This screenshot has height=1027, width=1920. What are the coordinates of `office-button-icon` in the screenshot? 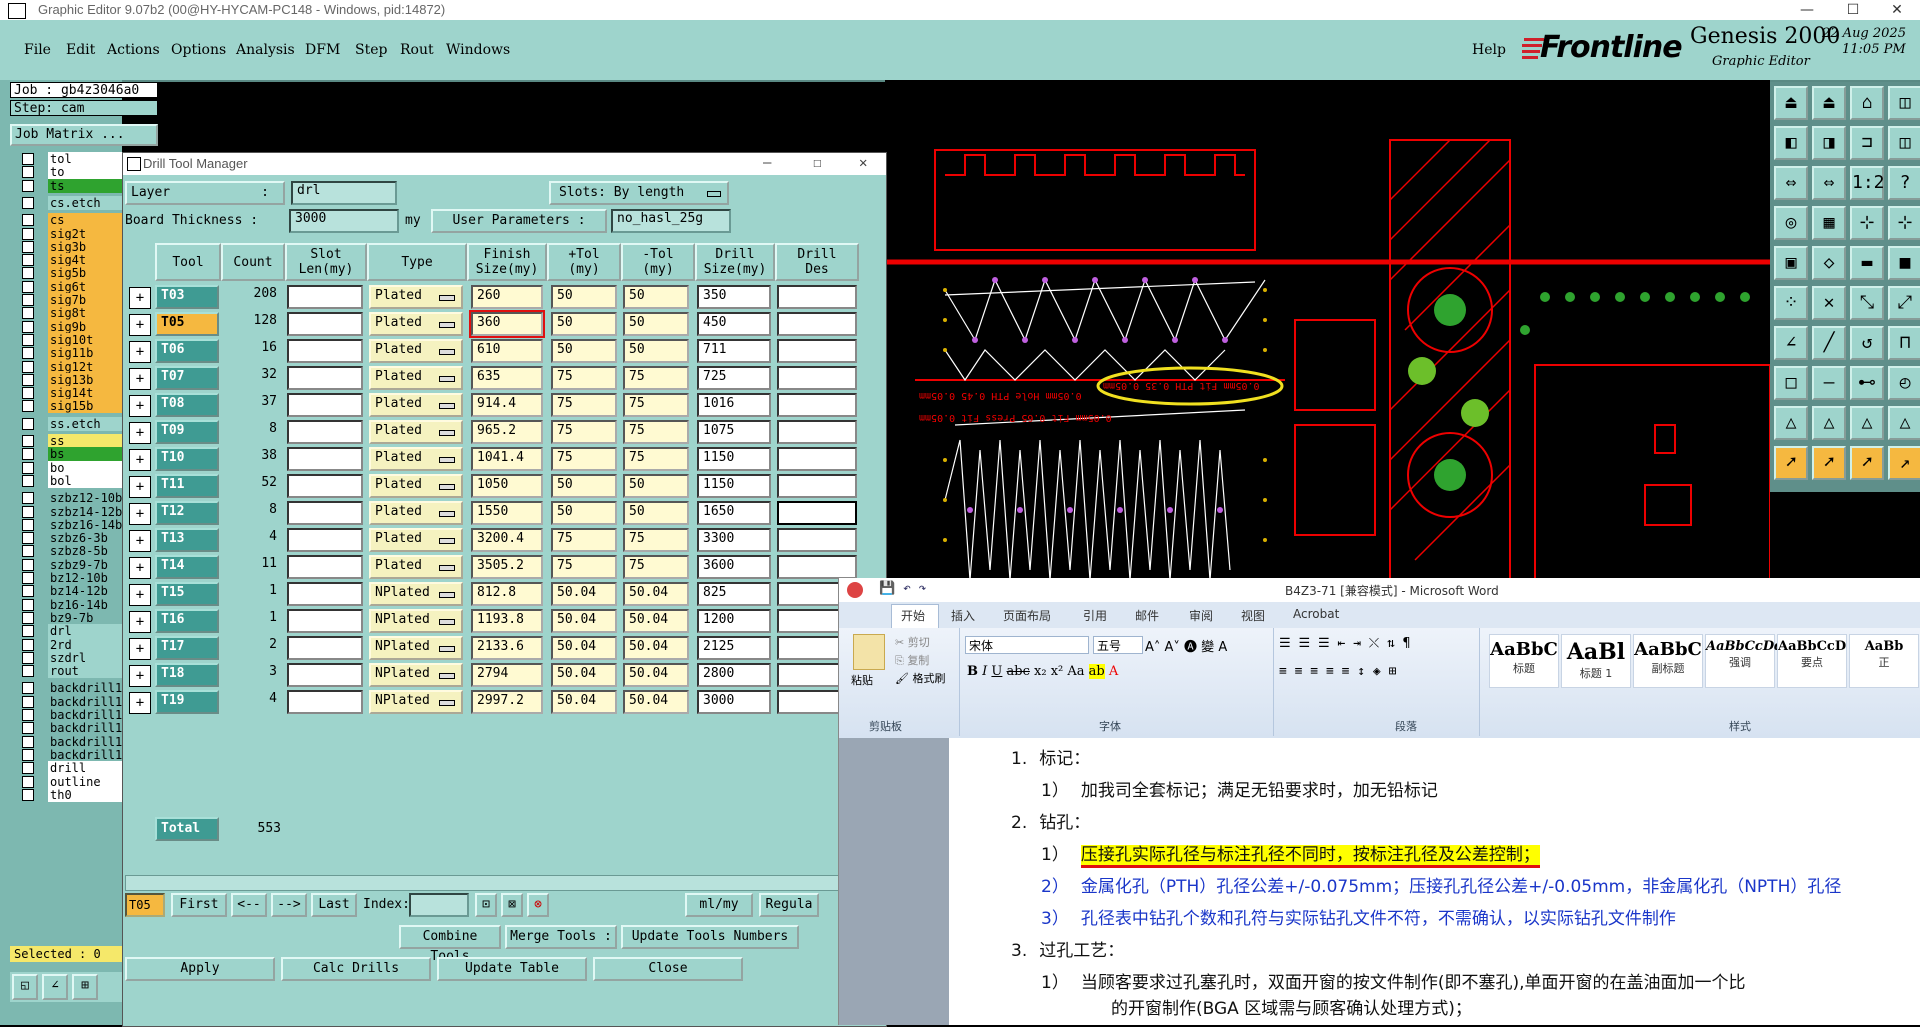 It's located at (855, 590).